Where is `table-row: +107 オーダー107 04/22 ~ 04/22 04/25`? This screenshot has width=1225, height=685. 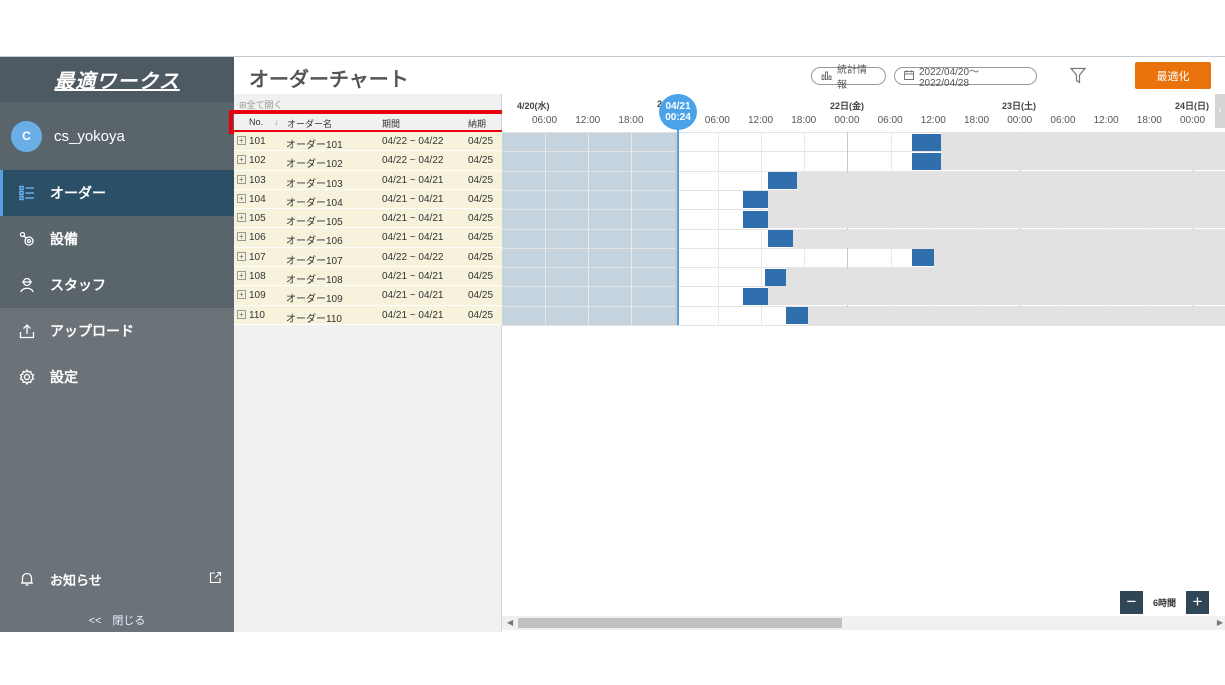
table-row: +107 オーダー107 04/22 ~ 04/22 04/25 is located at coordinates (368, 257).